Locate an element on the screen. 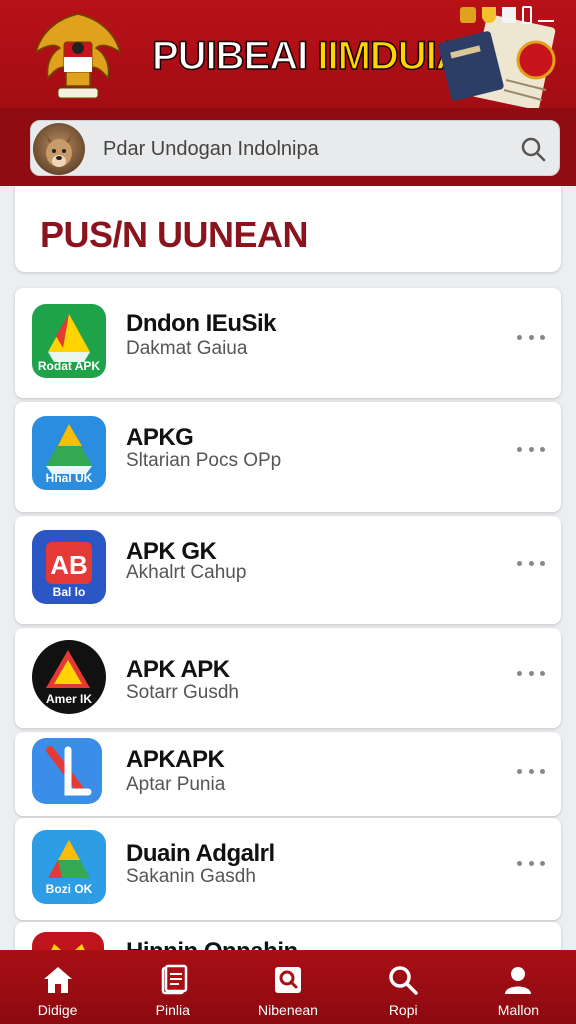 The width and height of the screenshot is (576, 1024). nav-item-profile: Mallon is located at coordinates (518, 987).